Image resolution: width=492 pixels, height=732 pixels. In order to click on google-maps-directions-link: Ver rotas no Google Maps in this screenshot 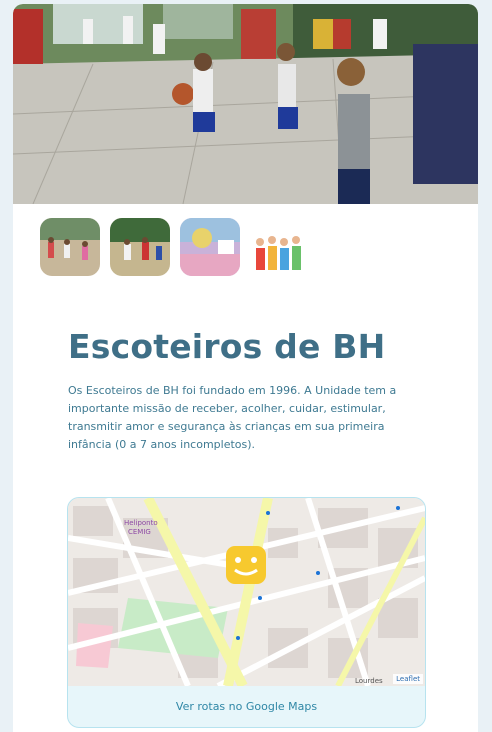, I will do `click(246, 706)`.